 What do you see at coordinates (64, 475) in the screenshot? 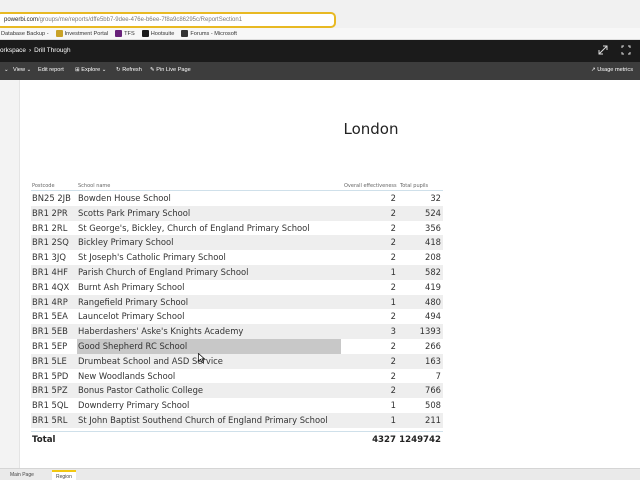
I see `page-tab: Region` at bounding box center [64, 475].